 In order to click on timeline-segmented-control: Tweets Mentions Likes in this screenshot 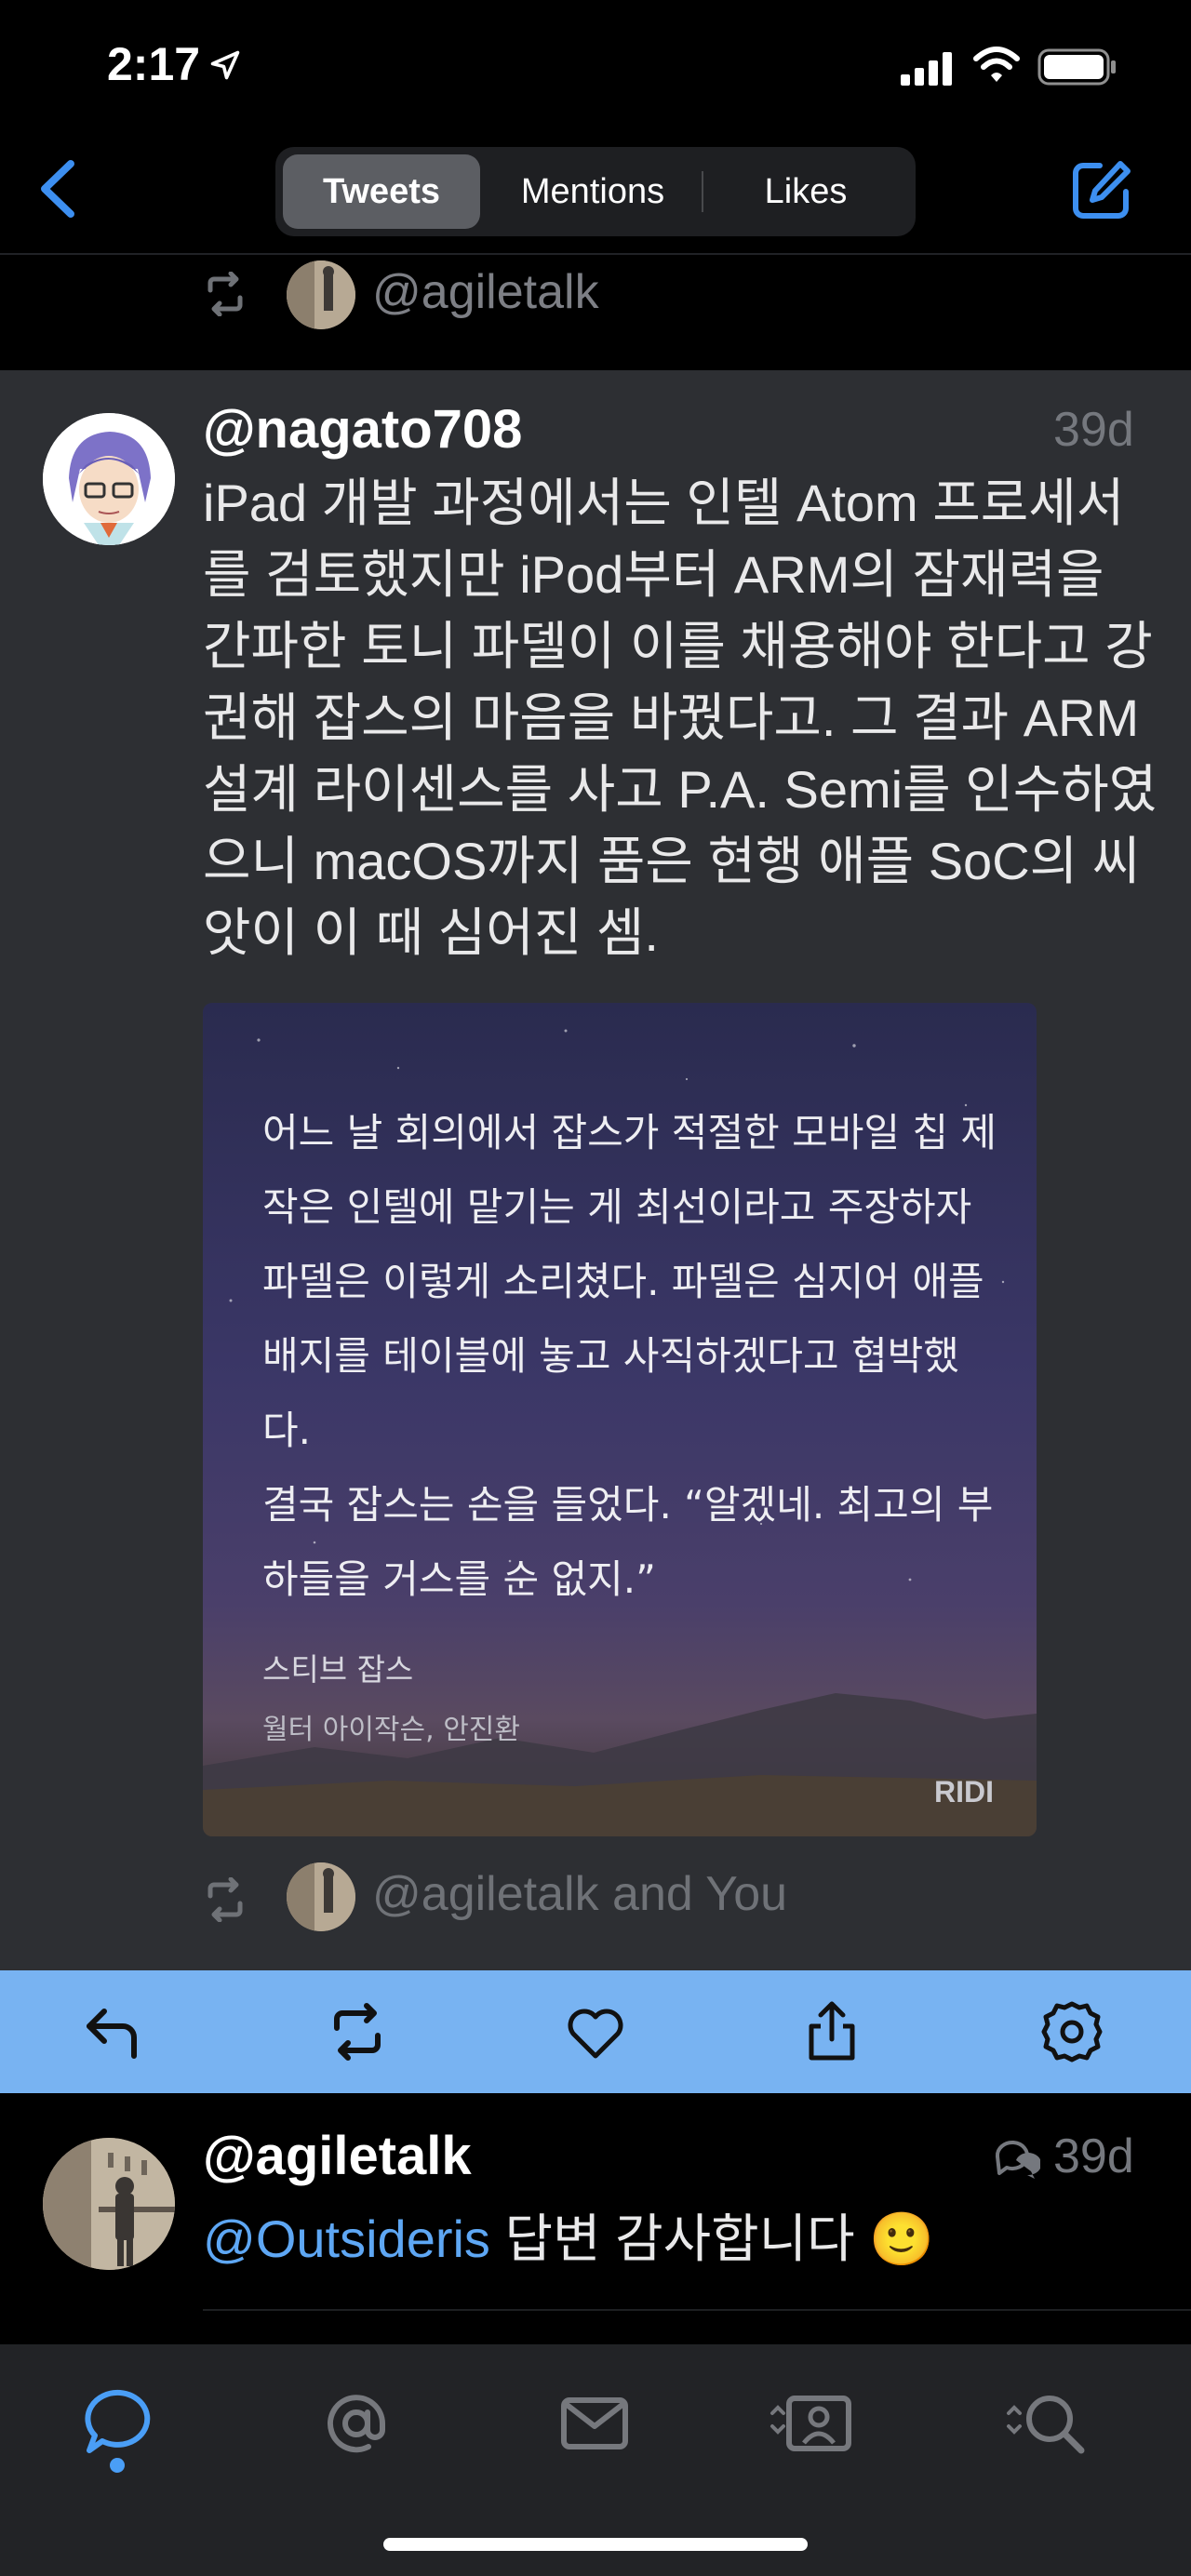, I will do `click(595, 191)`.